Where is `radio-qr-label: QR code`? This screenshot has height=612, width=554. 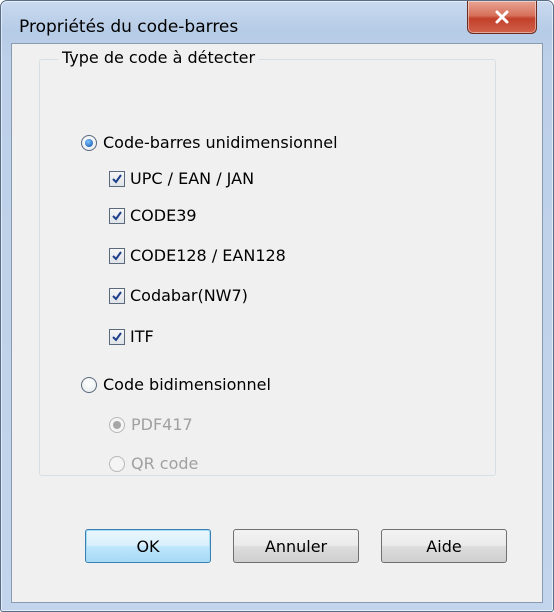 radio-qr-label: QR code is located at coordinates (165, 463).